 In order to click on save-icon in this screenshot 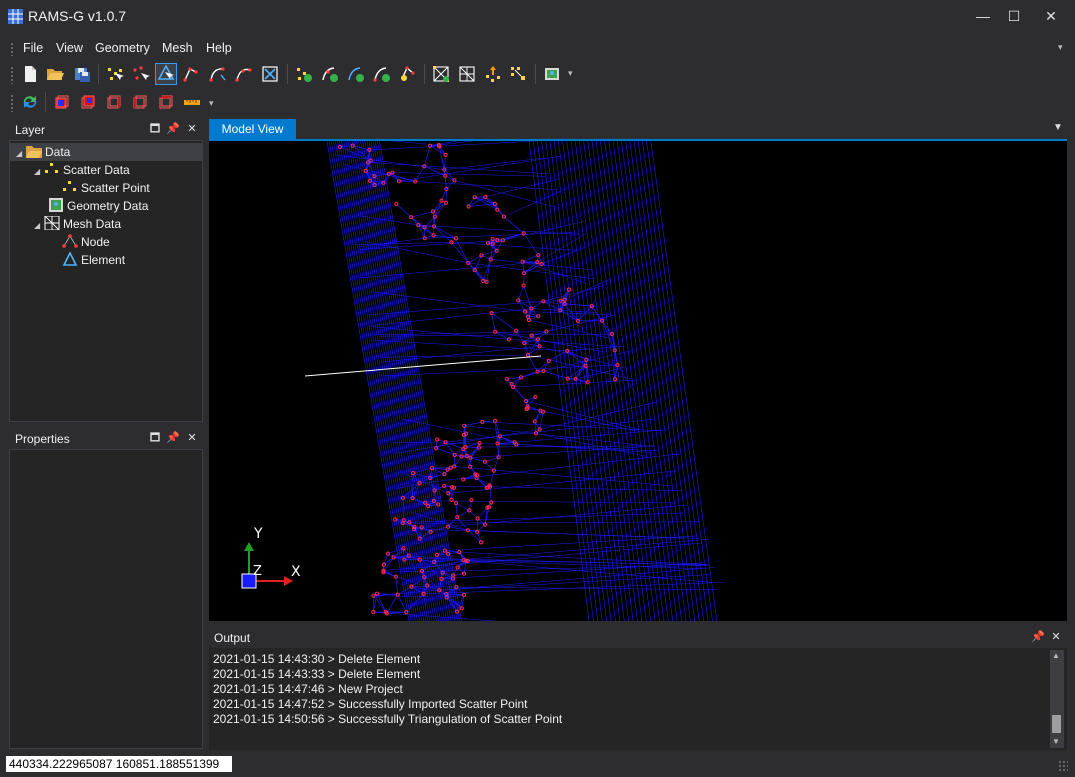, I will do `click(82, 74)`.